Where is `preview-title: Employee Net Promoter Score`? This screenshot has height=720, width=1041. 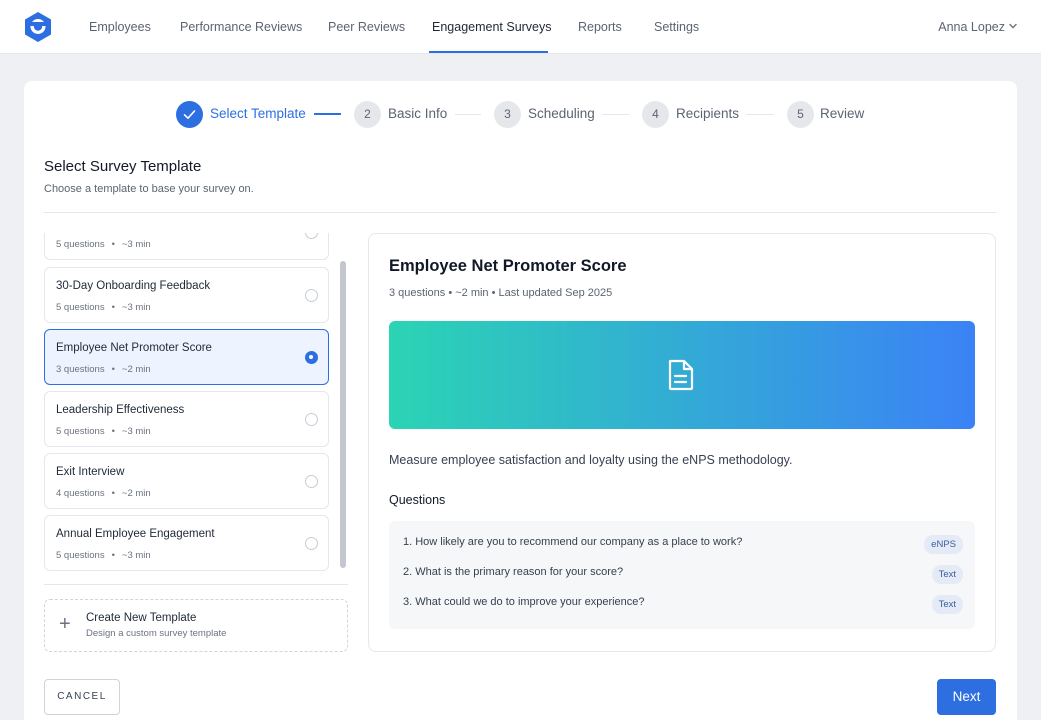 preview-title: Employee Net Promoter Score is located at coordinates (508, 266).